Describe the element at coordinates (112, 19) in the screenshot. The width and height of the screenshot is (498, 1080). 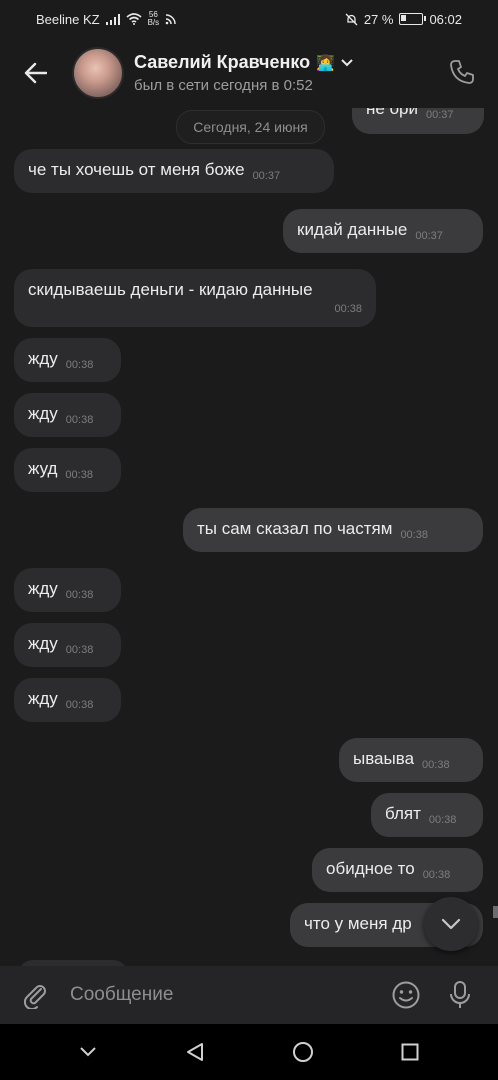
I see `signal-icon` at that location.